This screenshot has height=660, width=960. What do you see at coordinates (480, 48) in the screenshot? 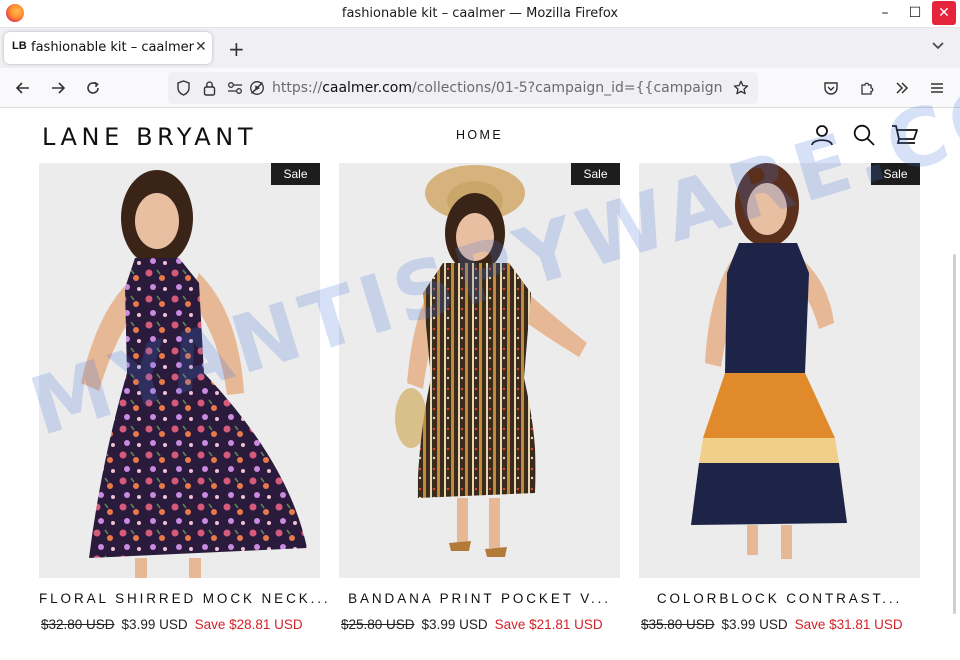
I see `tab-strip: LB fashionable kit – caalmer ✕` at bounding box center [480, 48].